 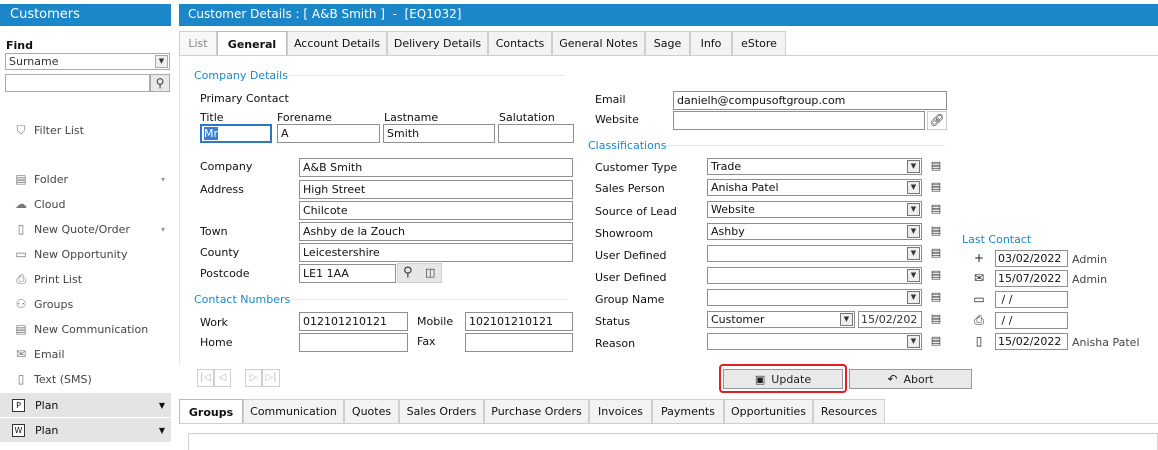 I want to click on update-button: ▣ Update, so click(x=783, y=379).